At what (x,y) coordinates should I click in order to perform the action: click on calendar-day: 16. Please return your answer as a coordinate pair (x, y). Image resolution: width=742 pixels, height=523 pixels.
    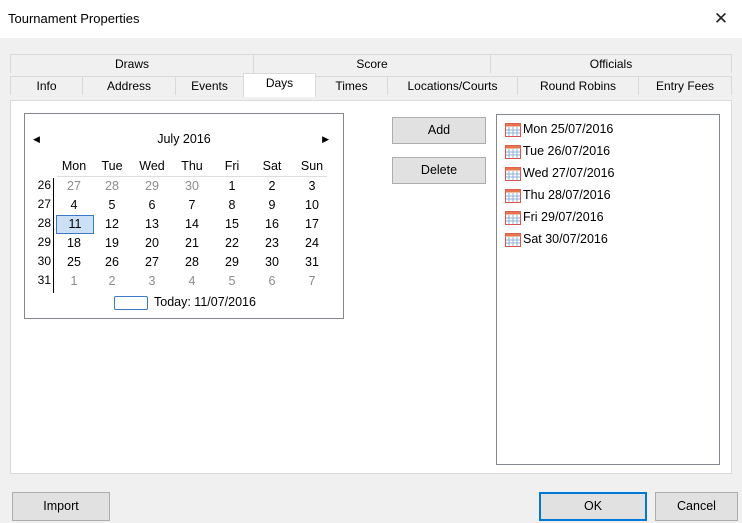
    Looking at the image, I should click on (272, 224).